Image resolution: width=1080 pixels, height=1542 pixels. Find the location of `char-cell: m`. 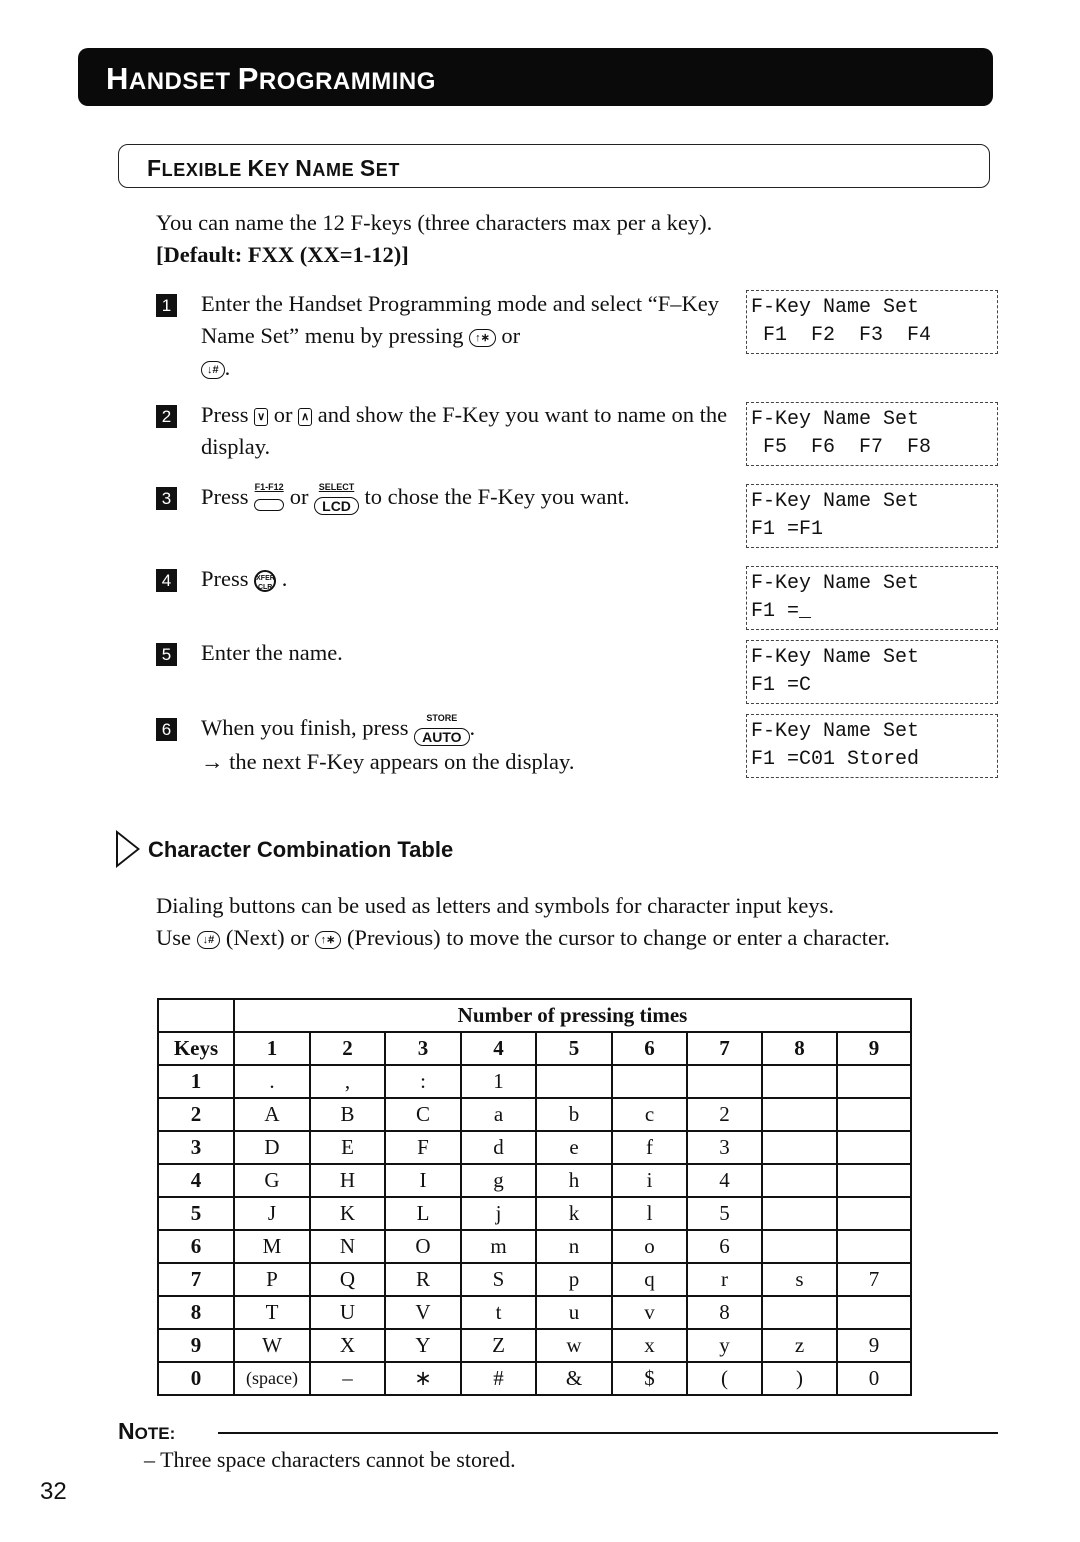

char-cell: m is located at coordinates (498, 1246).